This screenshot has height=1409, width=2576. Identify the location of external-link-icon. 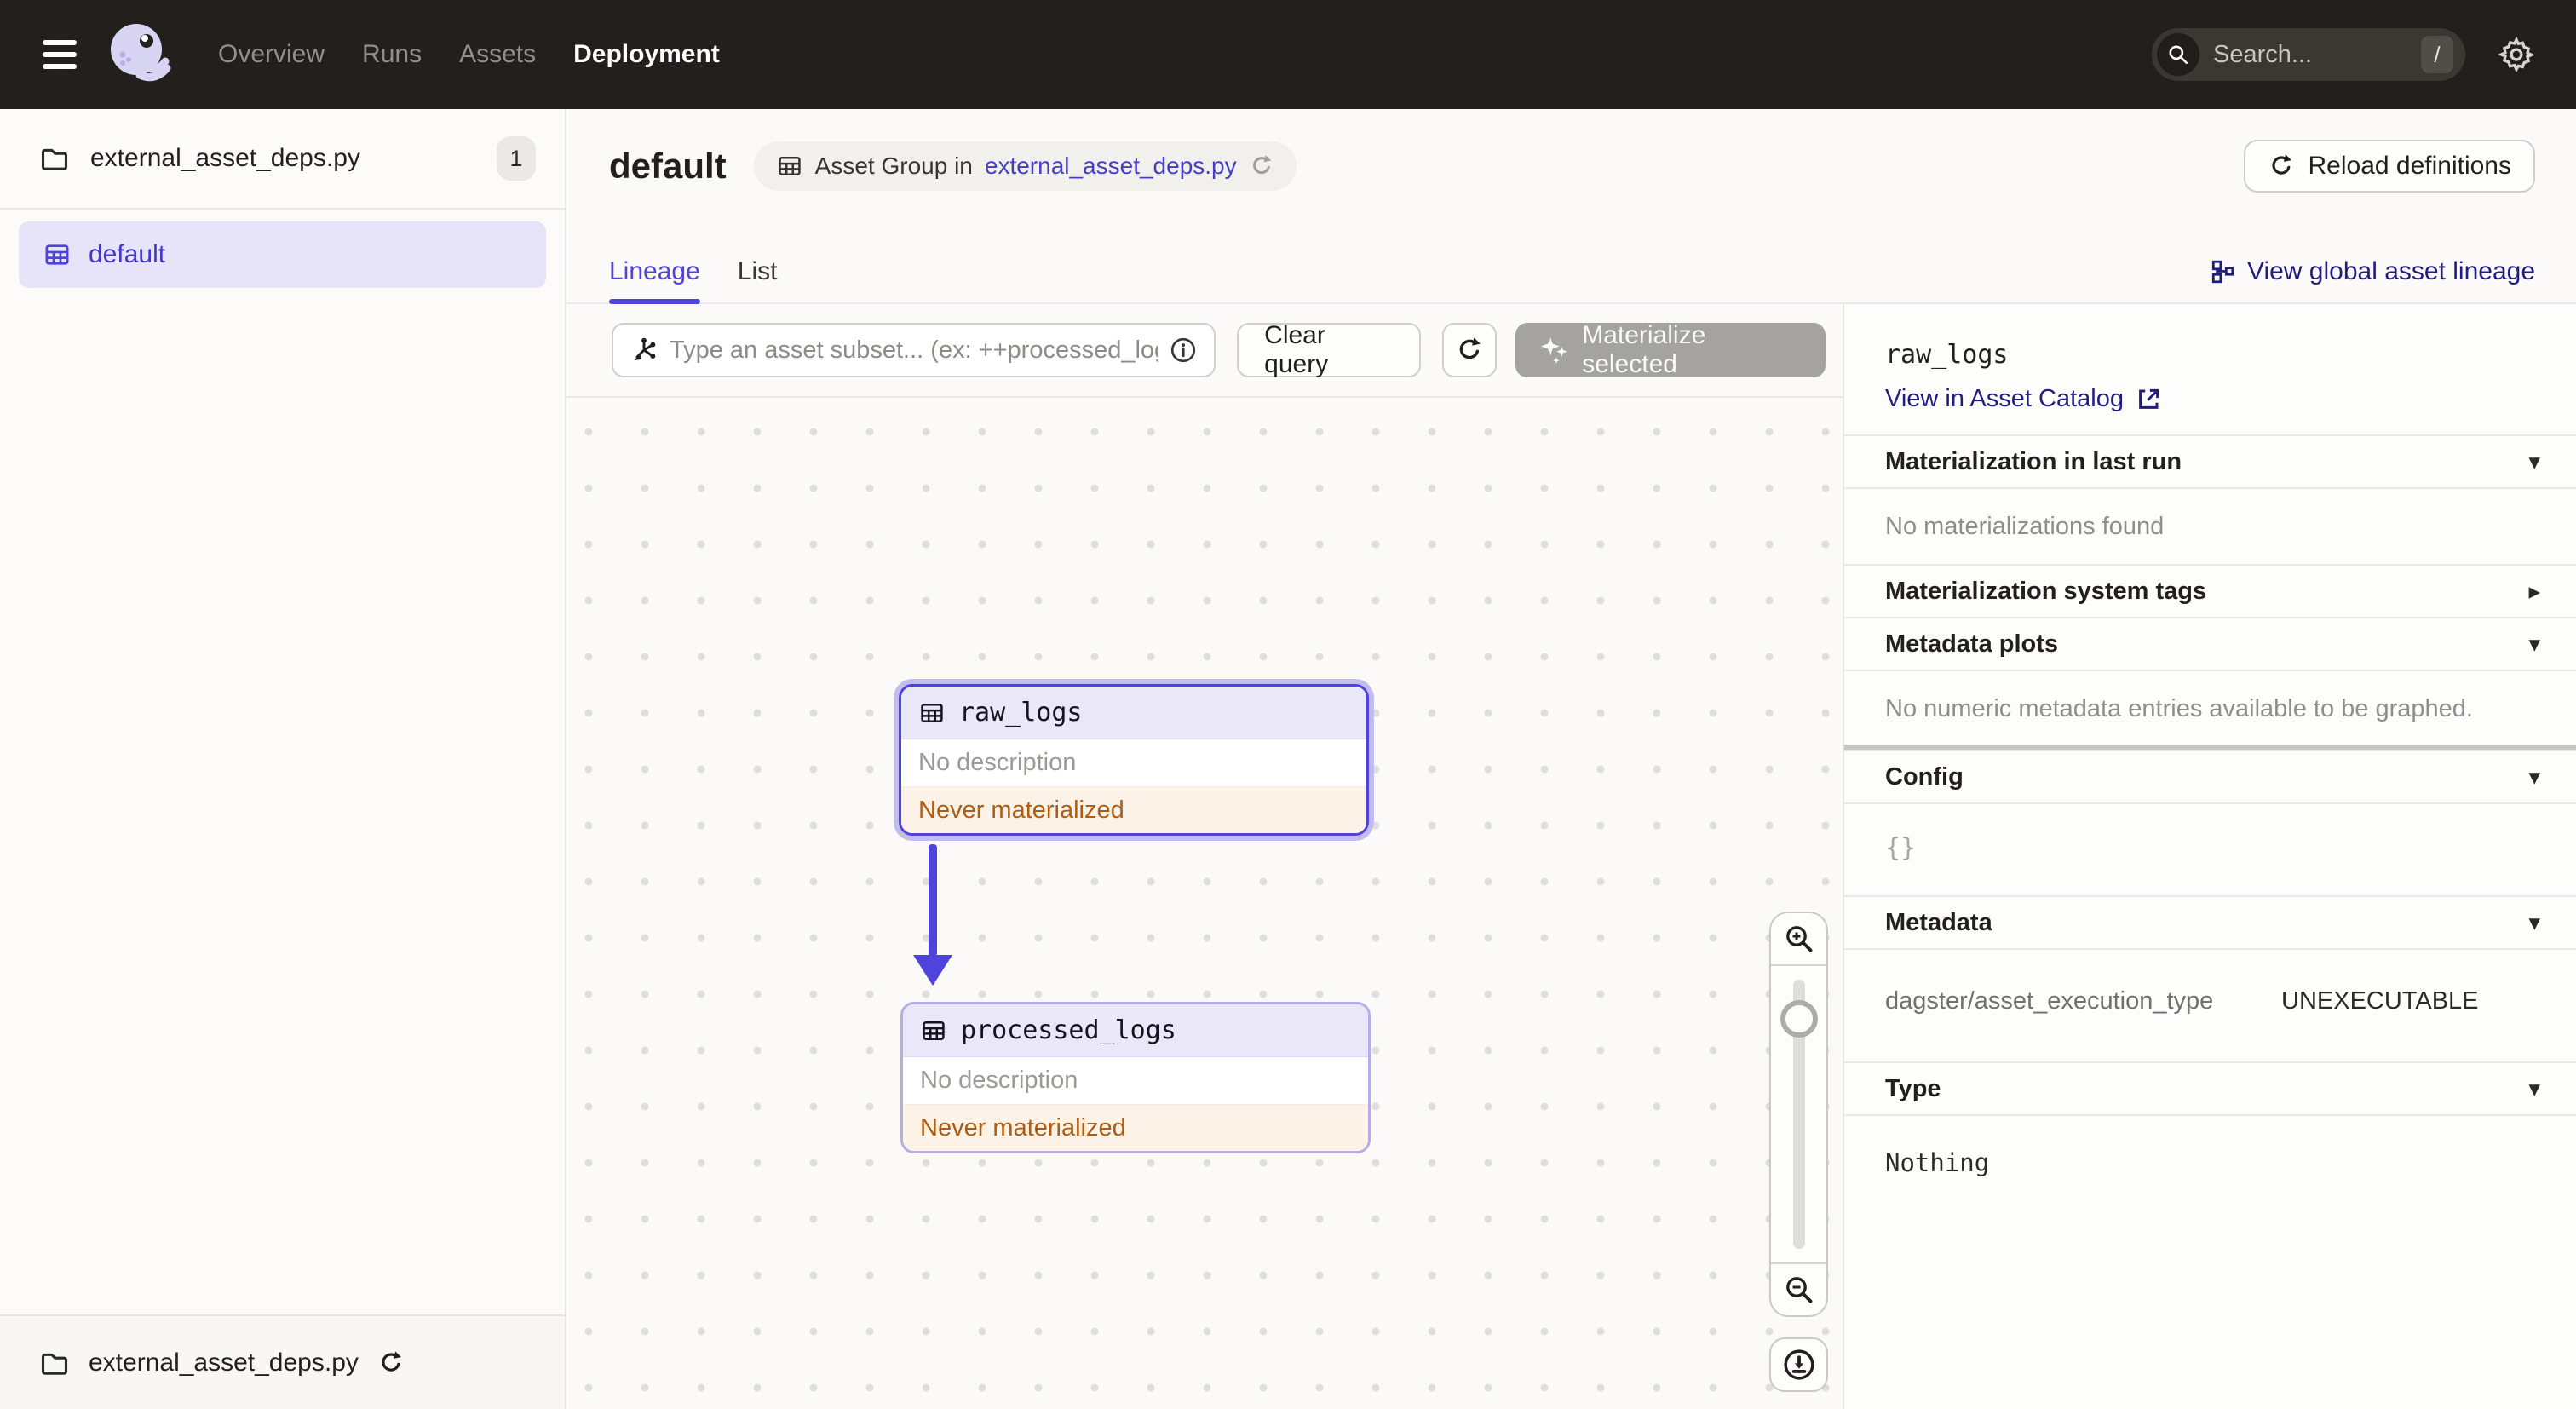
(2148, 399).